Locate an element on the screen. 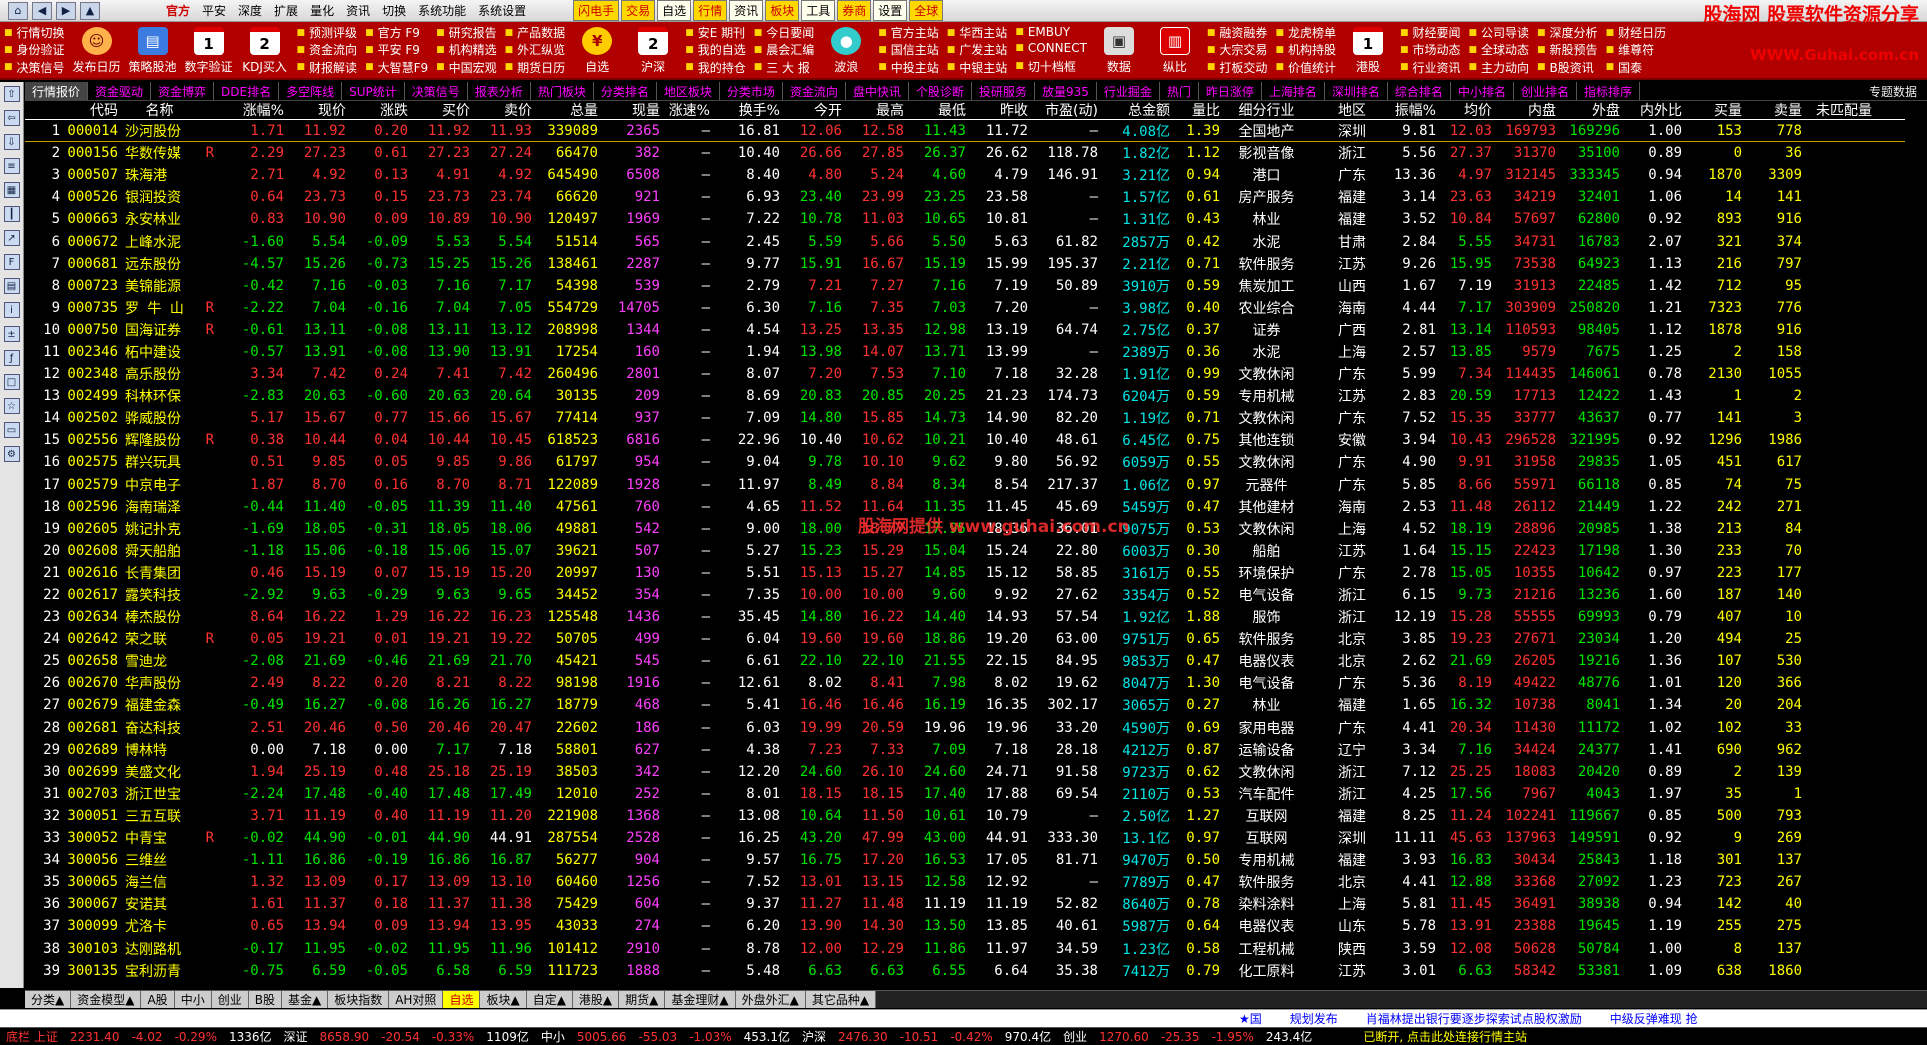  market-tab-9: 自选 is located at coordinates (462, 999).